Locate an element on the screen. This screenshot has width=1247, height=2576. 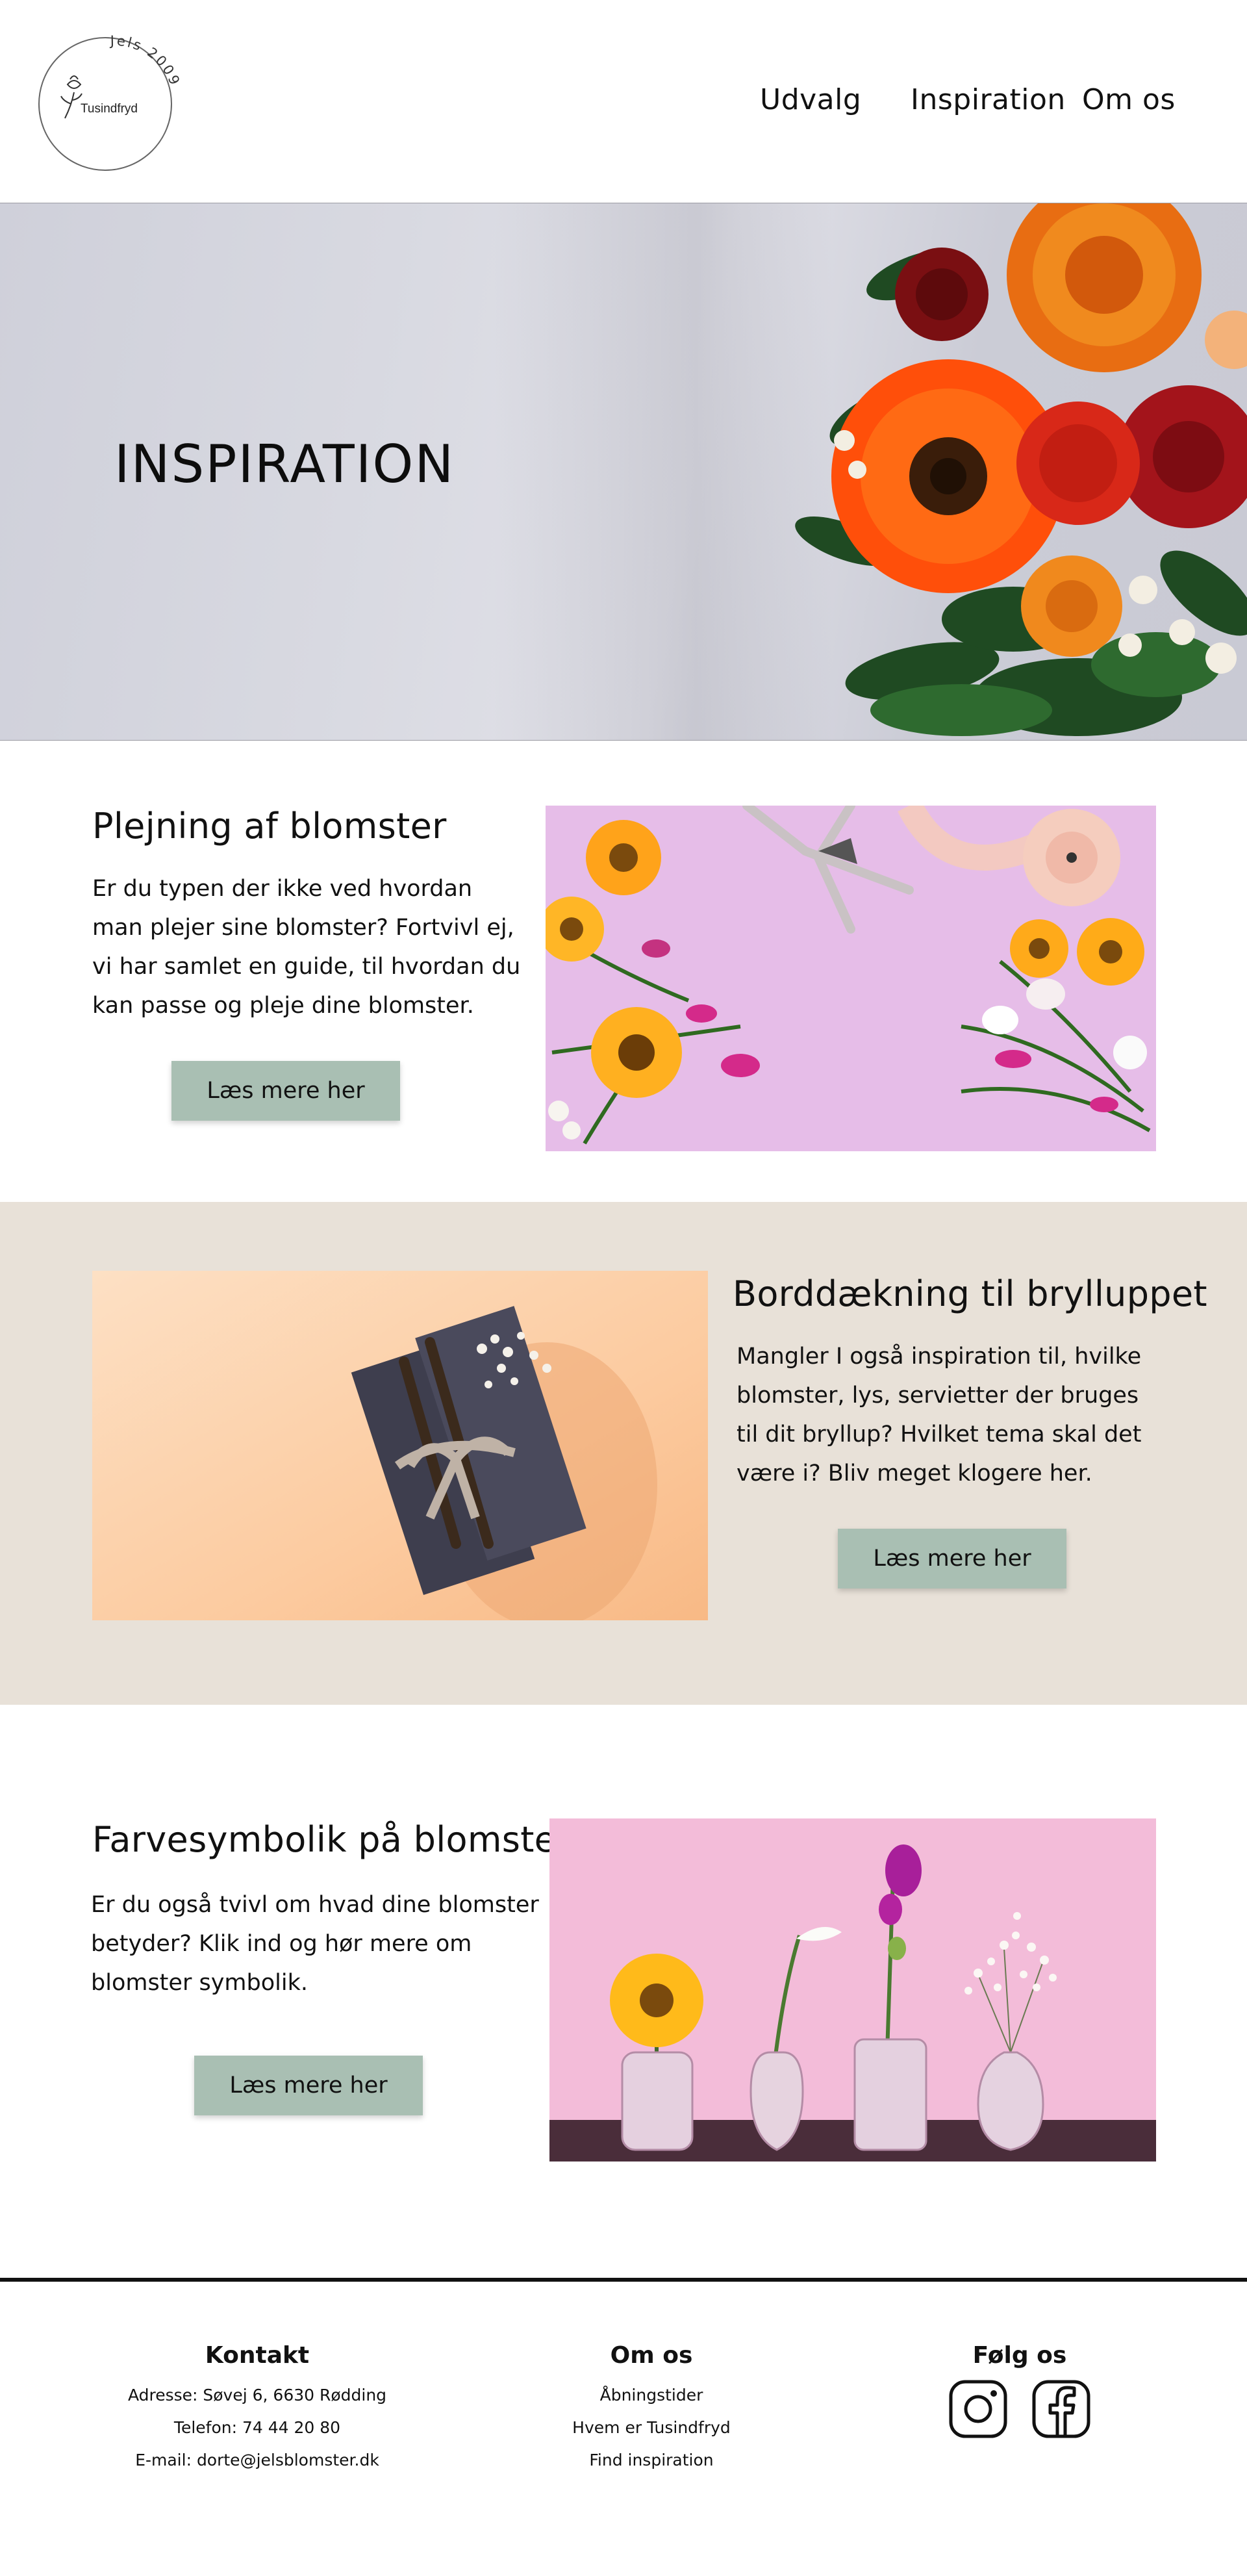
nav-udvalg: Udvalg is located at coordinates (811, 99).